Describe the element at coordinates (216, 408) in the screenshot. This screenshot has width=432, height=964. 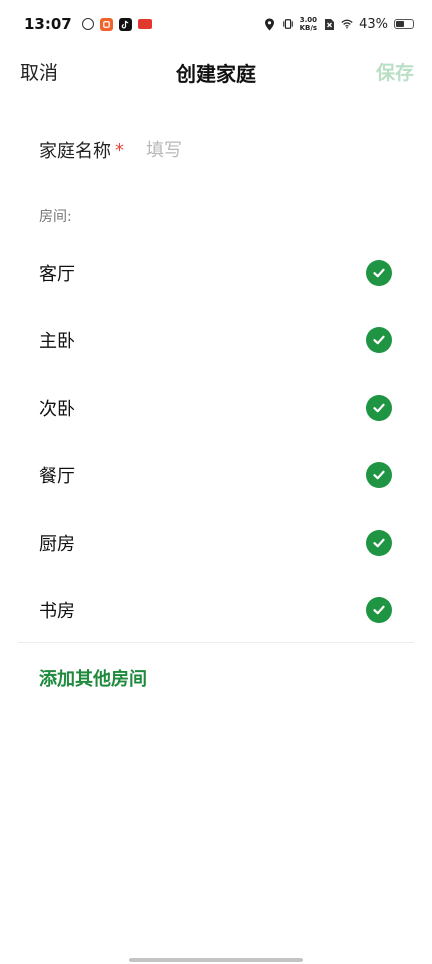
I see `room-item-second-bedroom: 次卧` at that location.